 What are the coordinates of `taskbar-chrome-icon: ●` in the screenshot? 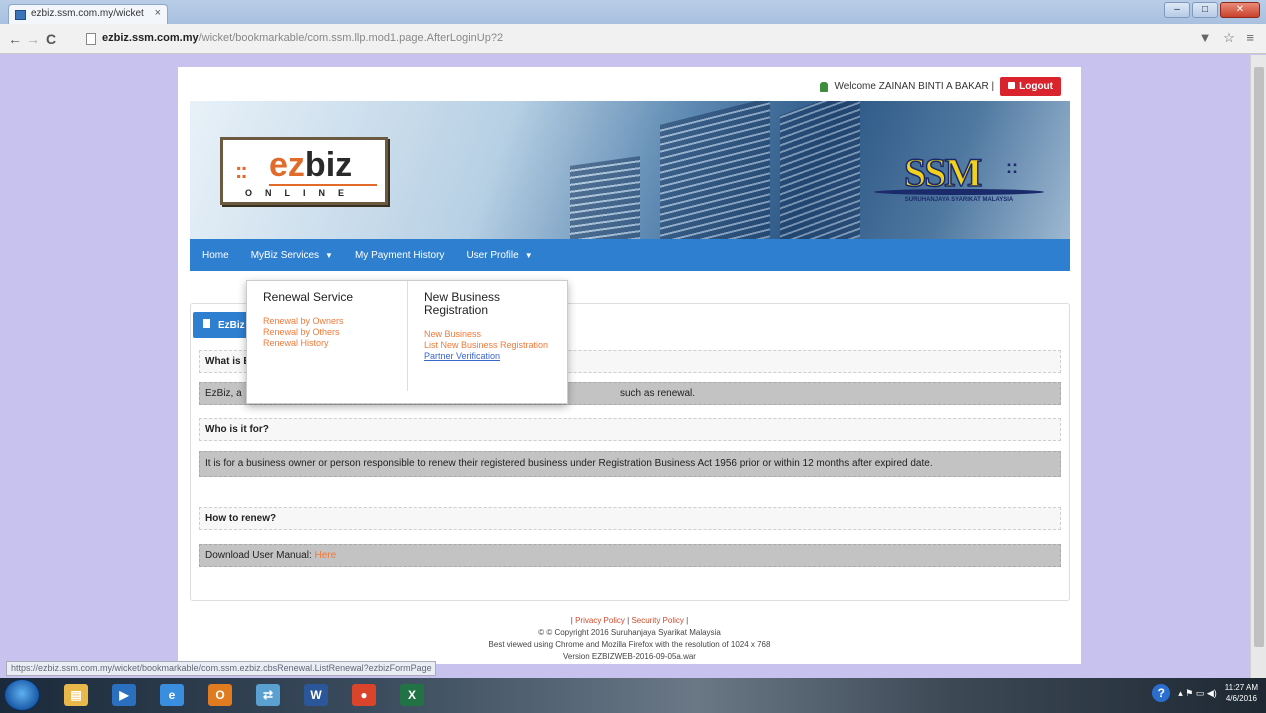 It's located at (364, 695).